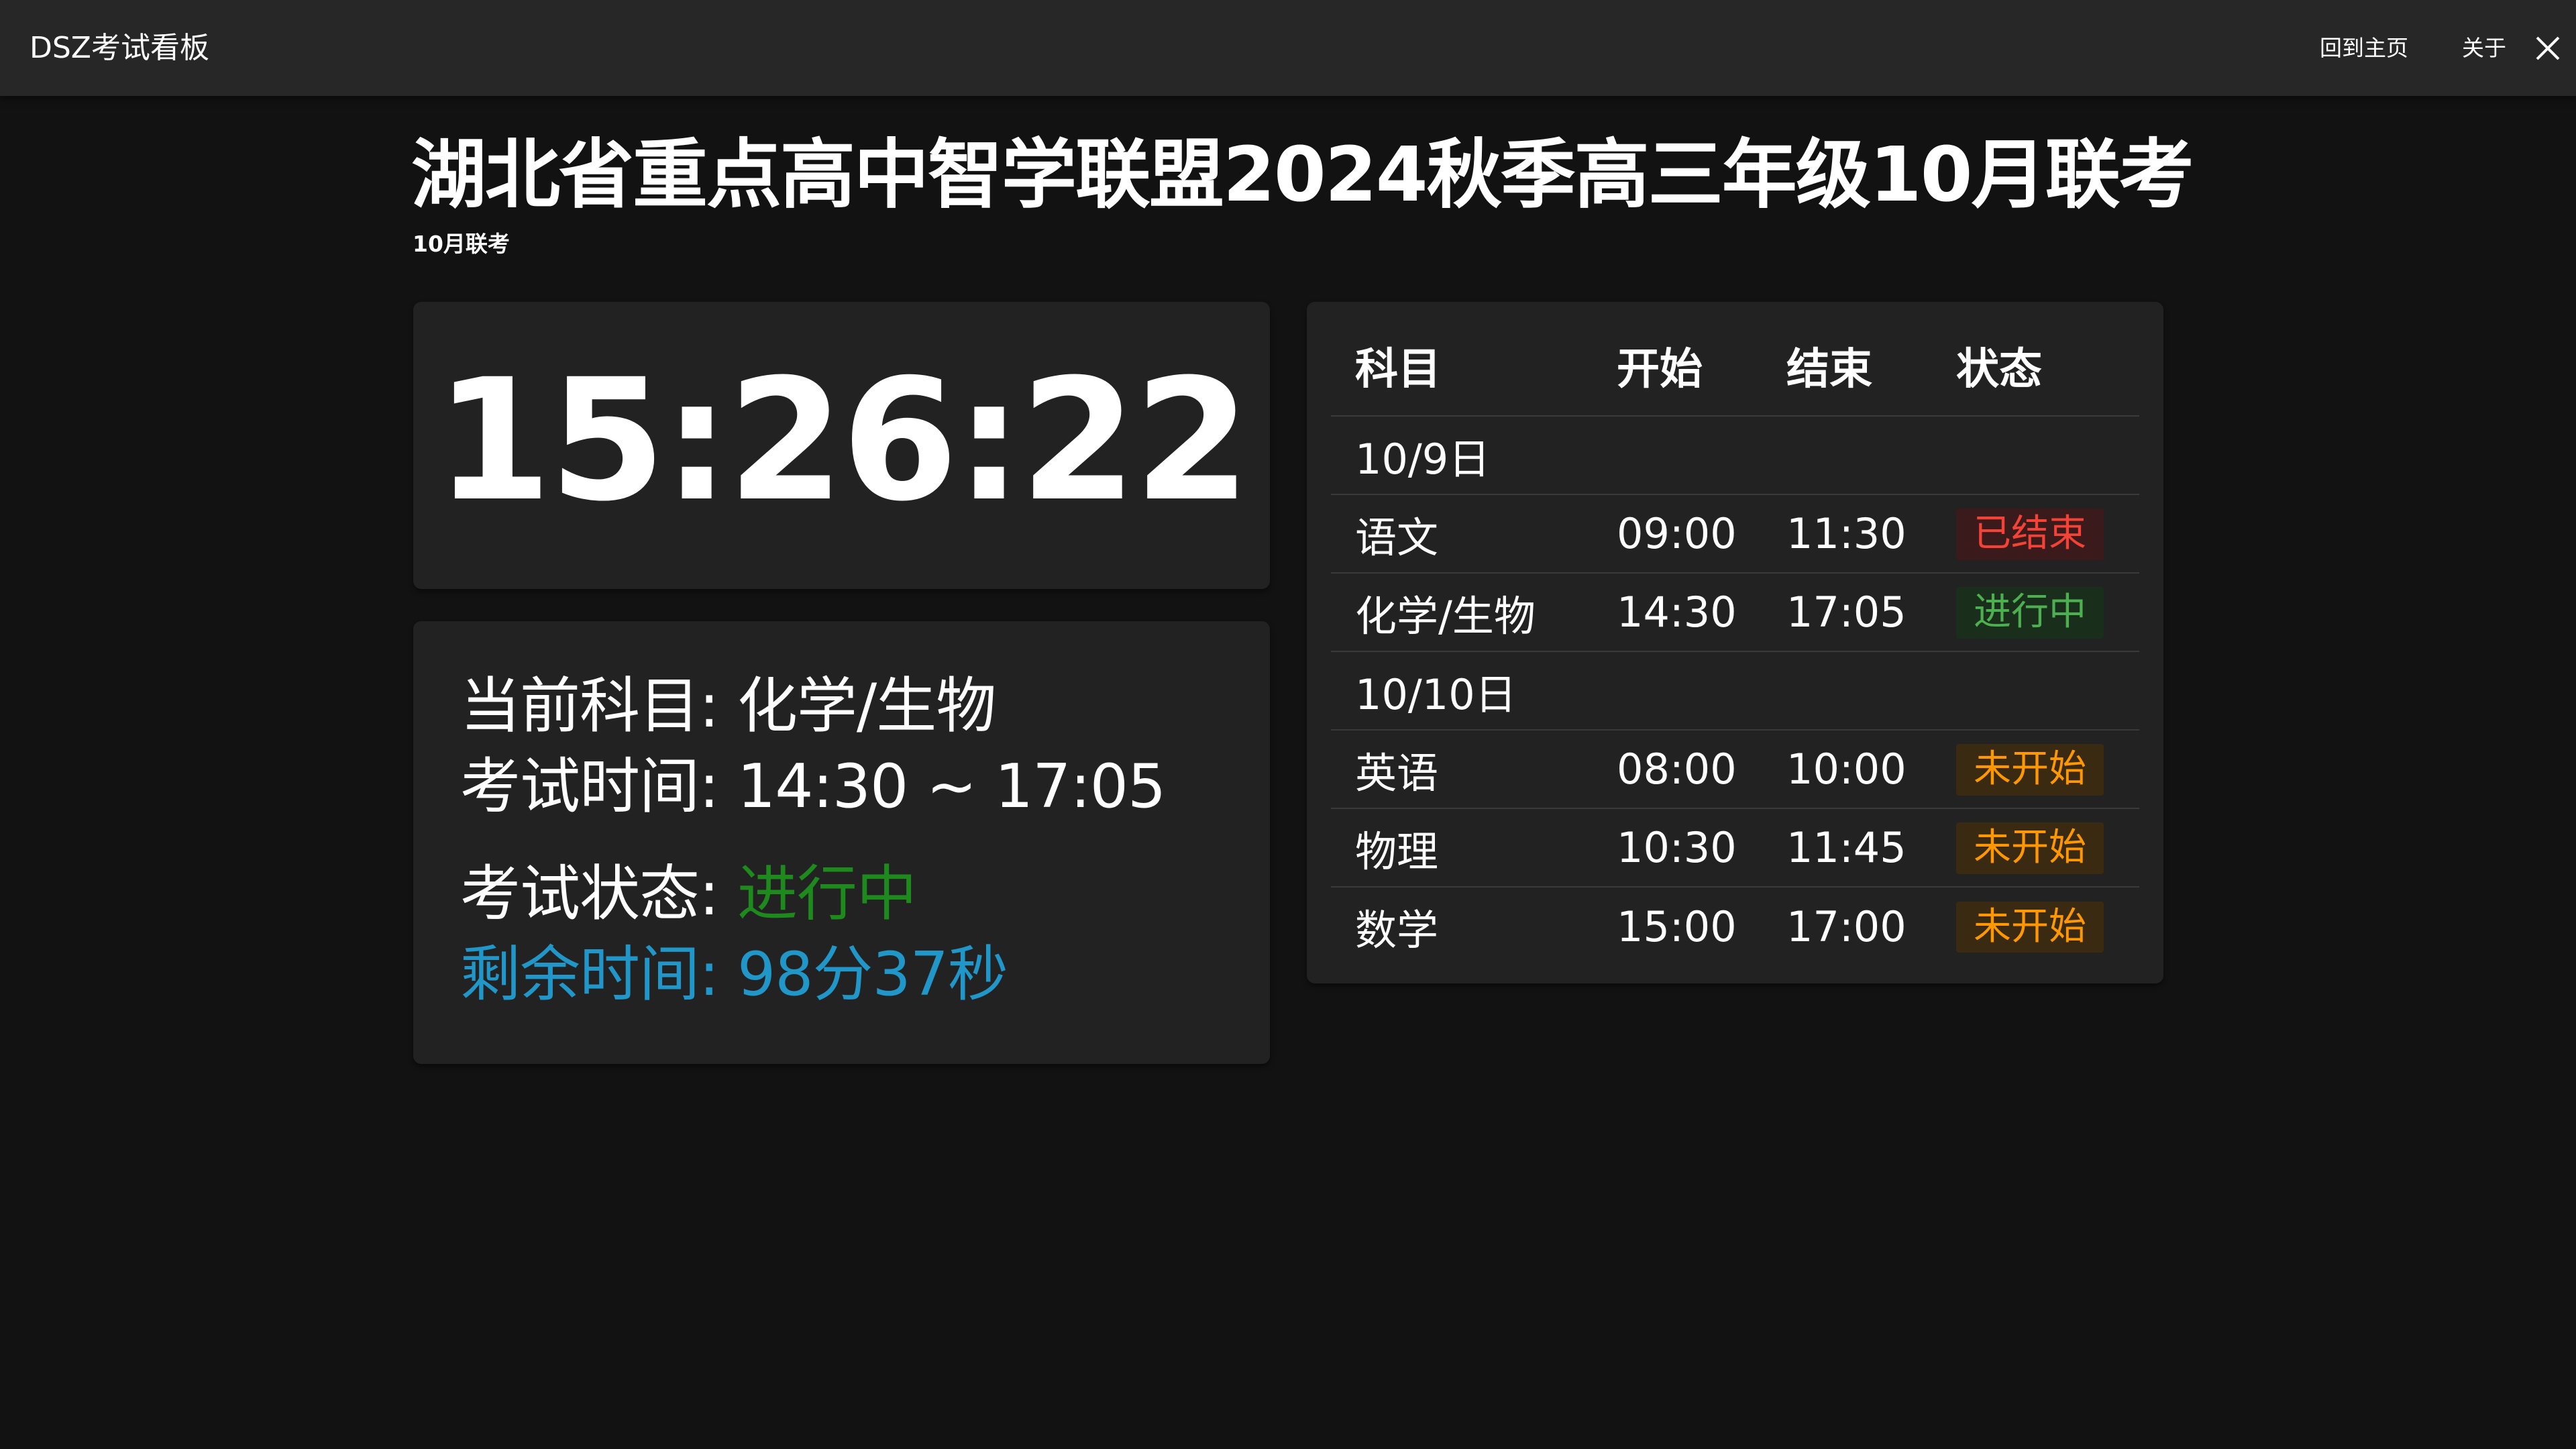 The image size is (2576, 1449). I want to click on date-label: 10/10日, so click(1735, 691).